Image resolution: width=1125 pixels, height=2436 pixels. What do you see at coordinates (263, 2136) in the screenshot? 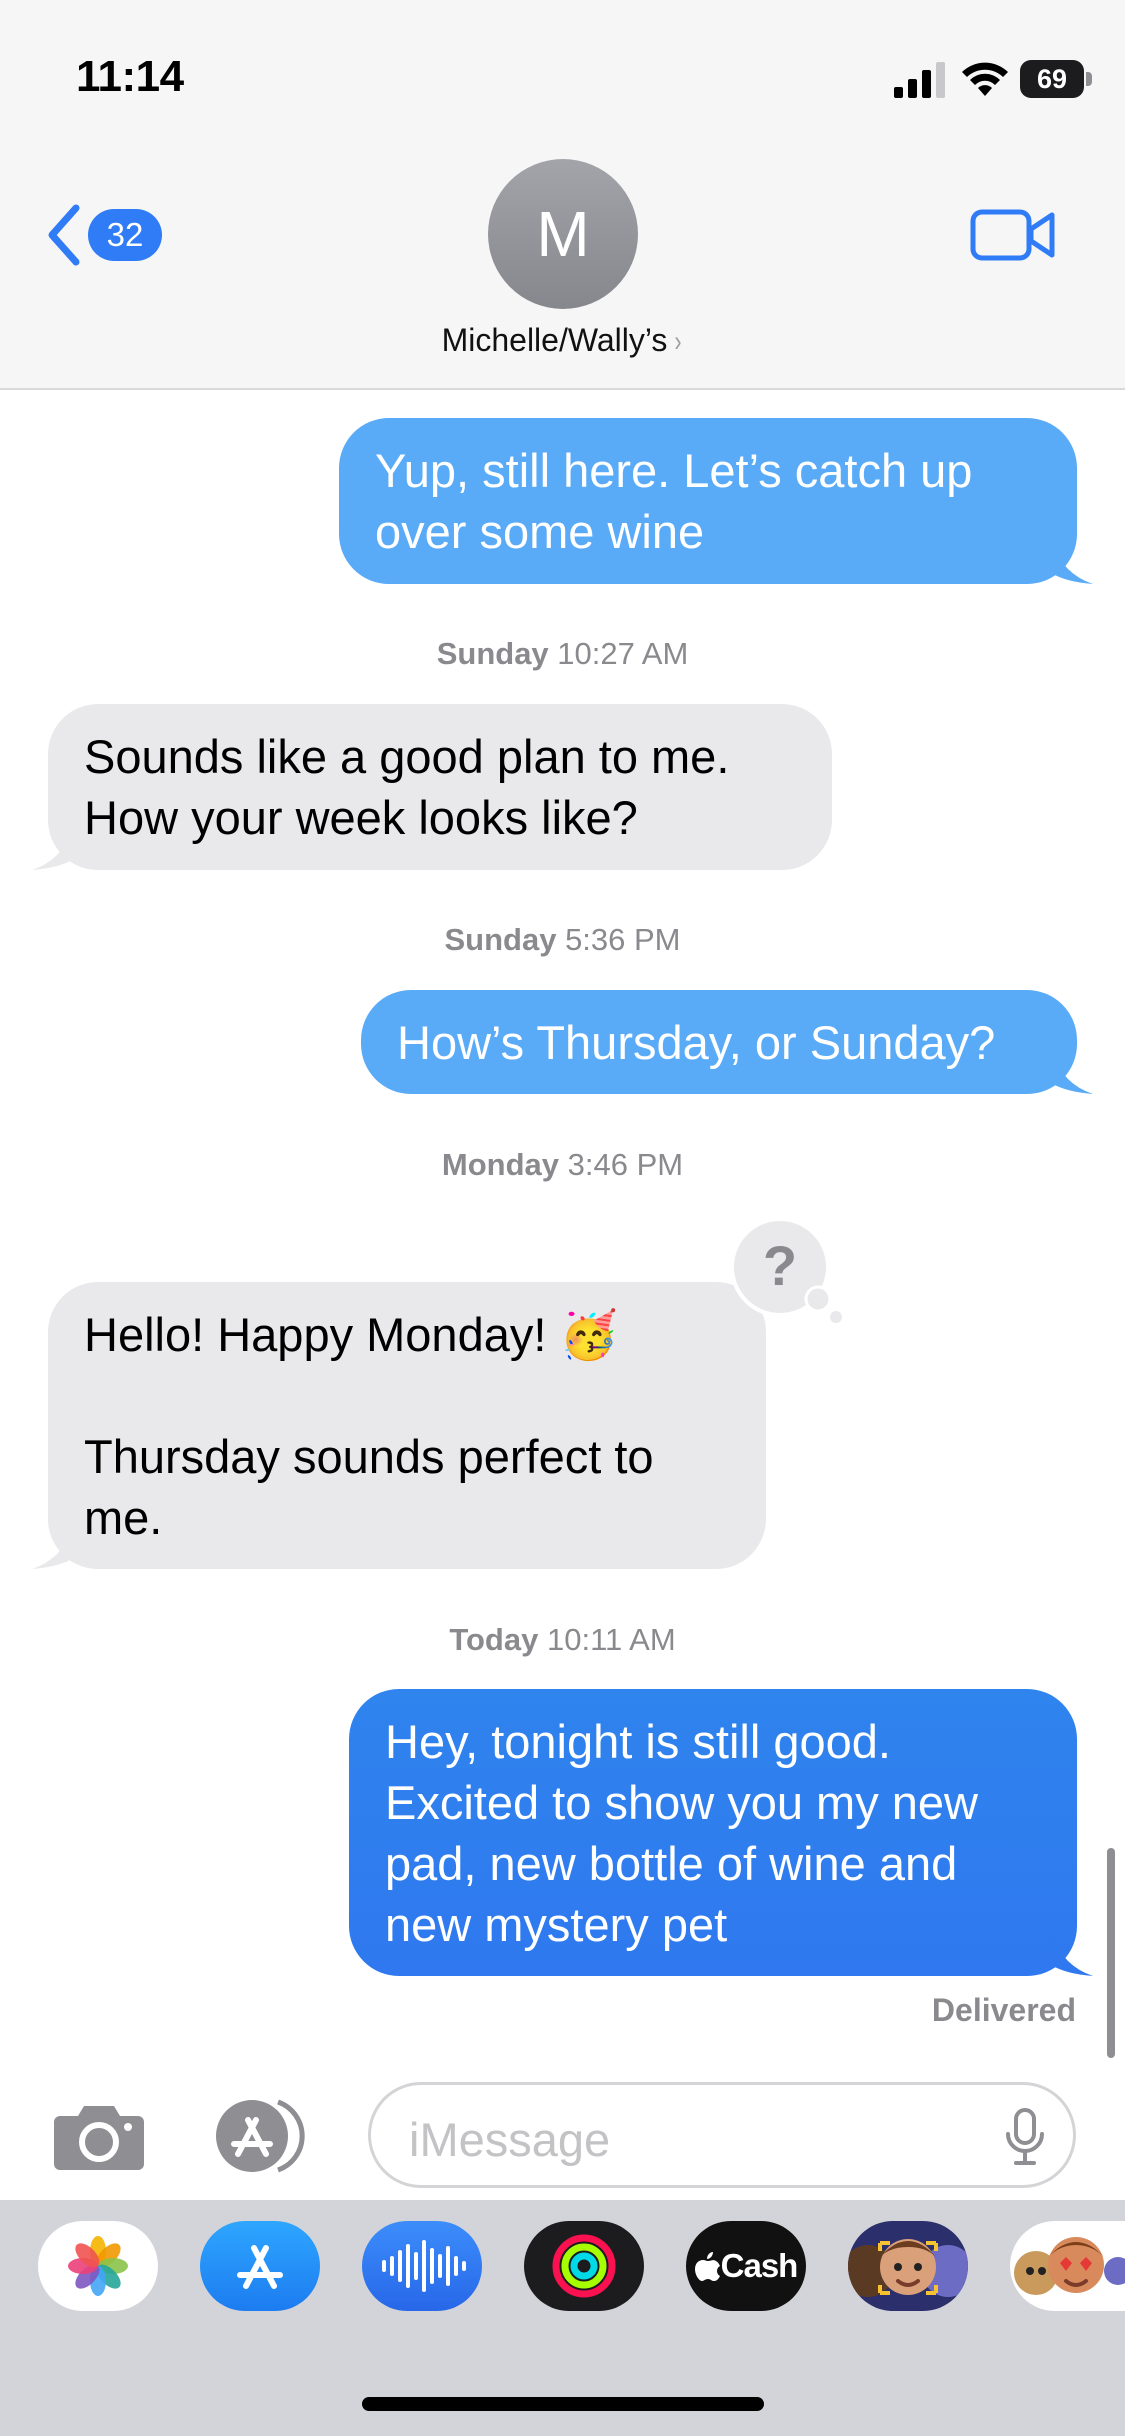
I see `app-store-drawer-button` at bounding box center [263, 2136].